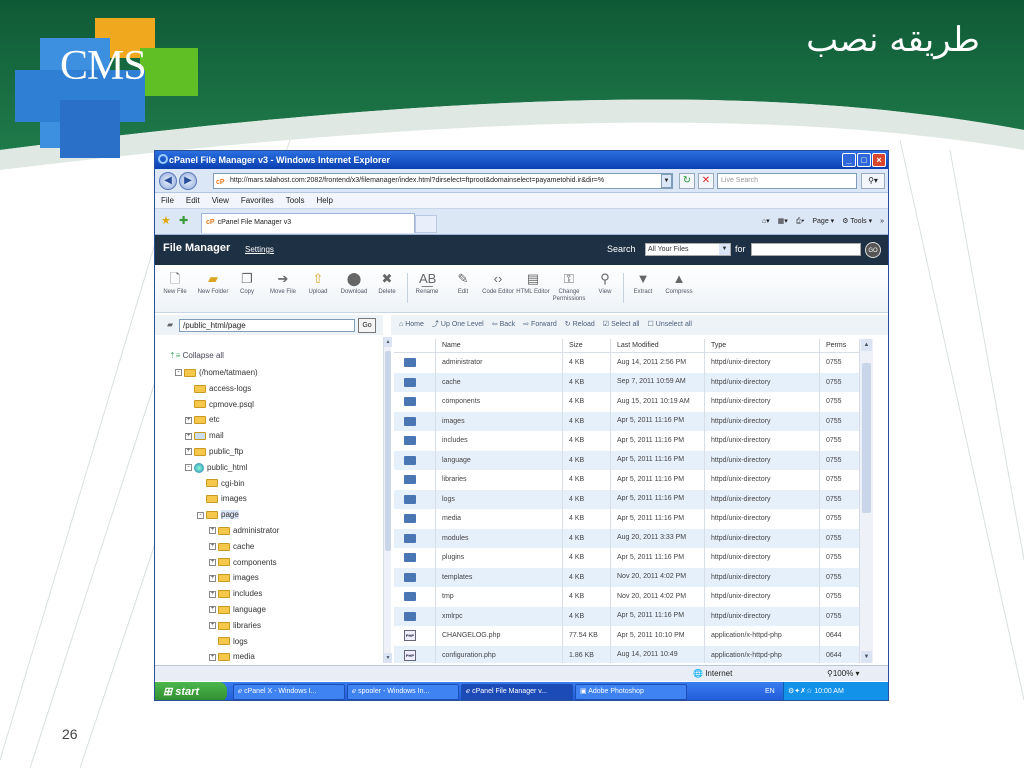 The width and height of the screenshot is (1024, 768). I want to click on header-last-modified: Last Modified, so click(657, 345).